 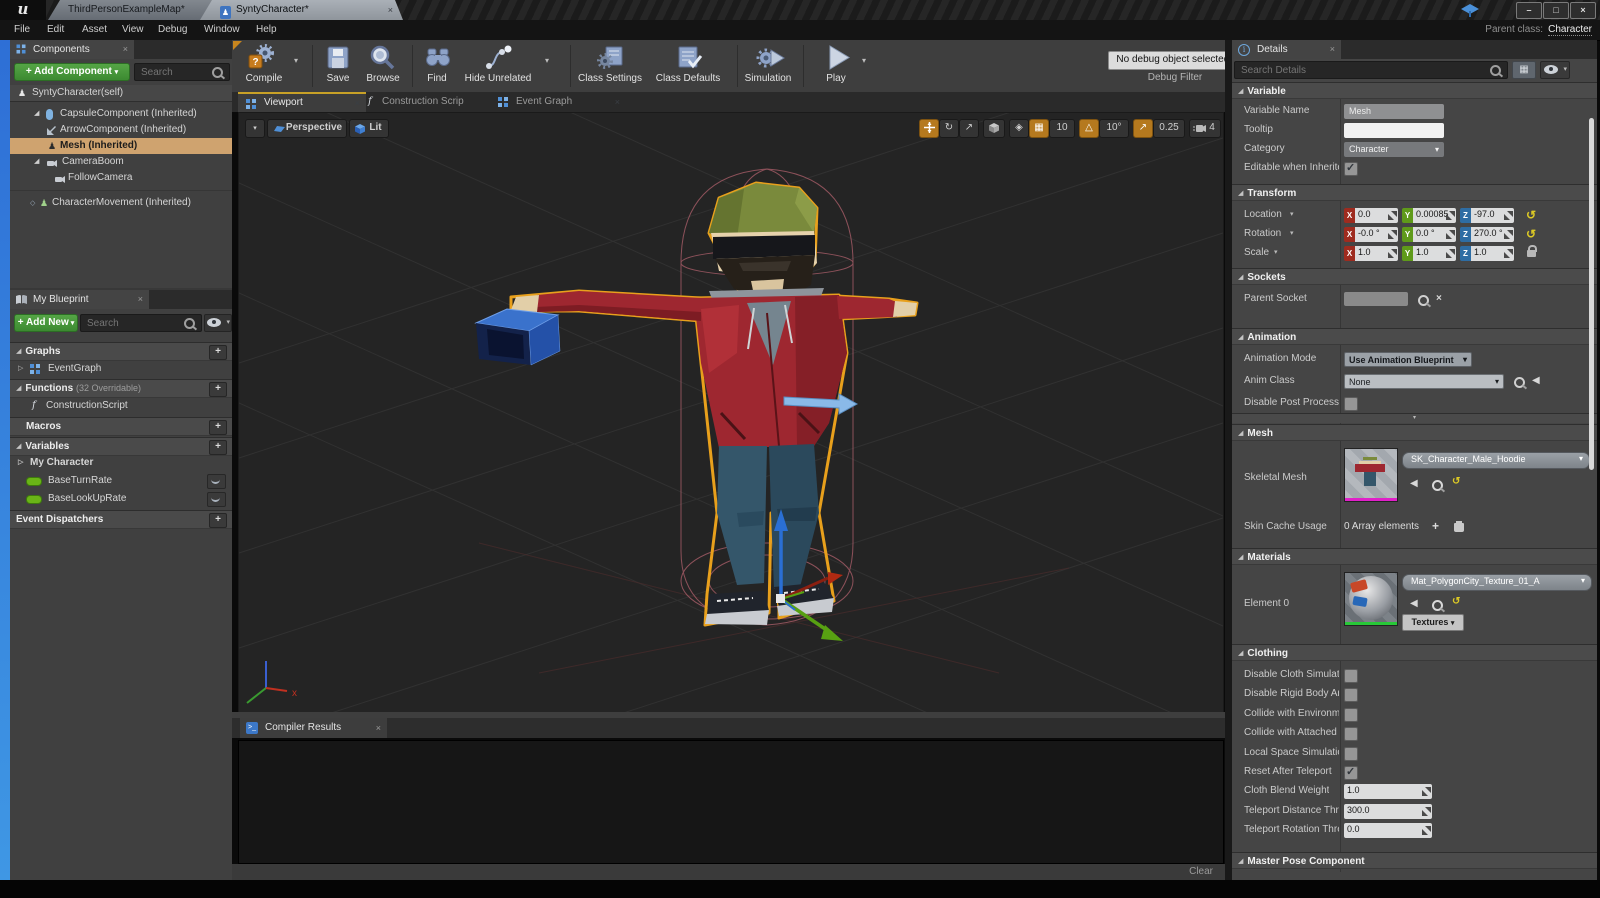 What do you see at coordinates (1376, 215) in the screenshot?
I see `location-x-field: 0.0` at bounding box center [1376, 215].